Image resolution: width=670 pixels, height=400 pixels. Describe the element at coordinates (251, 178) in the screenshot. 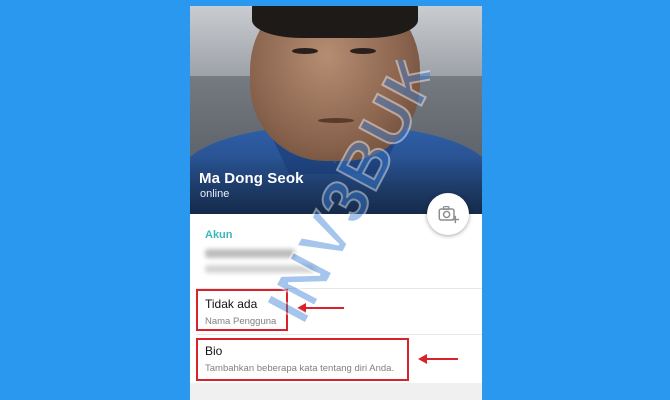

I see `profile-name: Ma Dong Seok` at that location.